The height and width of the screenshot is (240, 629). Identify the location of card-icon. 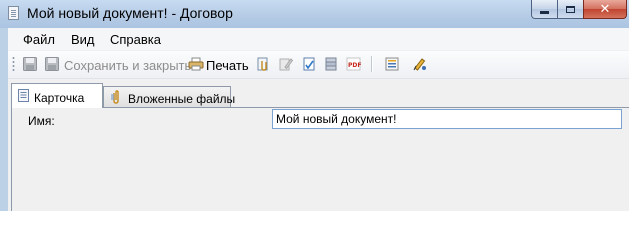
(23, 95).